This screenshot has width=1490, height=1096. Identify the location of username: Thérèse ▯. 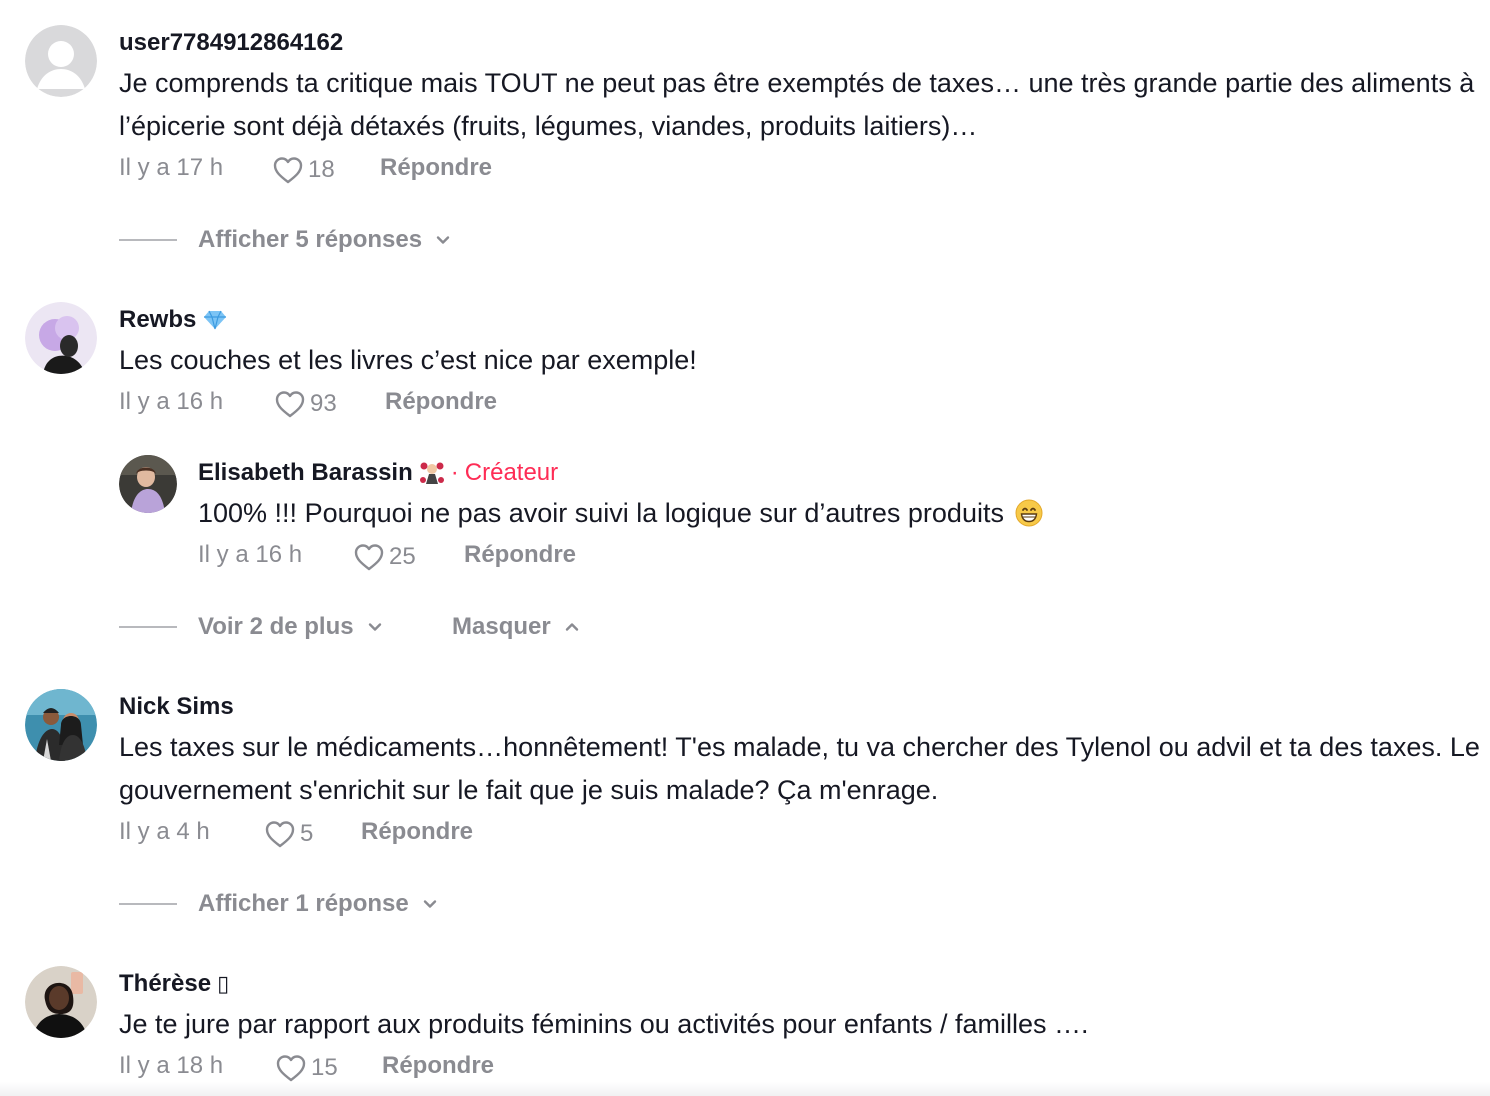
(174, 984).